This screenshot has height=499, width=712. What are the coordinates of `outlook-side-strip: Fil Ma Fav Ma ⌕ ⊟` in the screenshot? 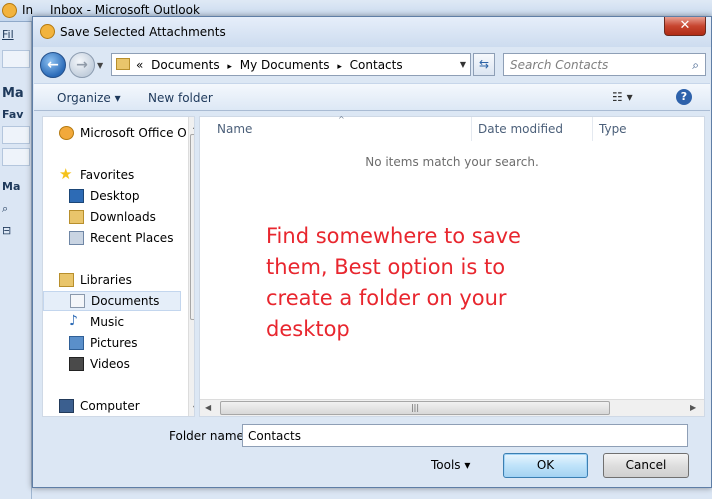 It's located at (16, 260).